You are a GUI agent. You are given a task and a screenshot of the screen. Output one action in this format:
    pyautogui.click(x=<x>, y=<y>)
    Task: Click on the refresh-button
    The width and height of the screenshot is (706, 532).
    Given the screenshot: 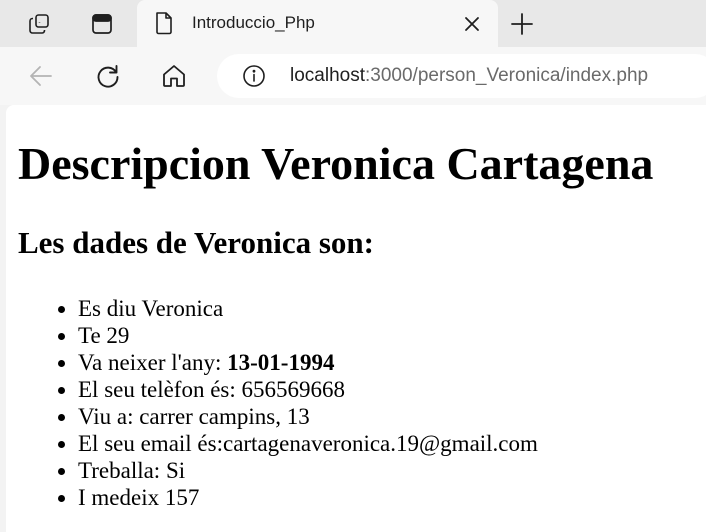 What is the action you would take?
    pyautogui.click(x=108, y=76)
    